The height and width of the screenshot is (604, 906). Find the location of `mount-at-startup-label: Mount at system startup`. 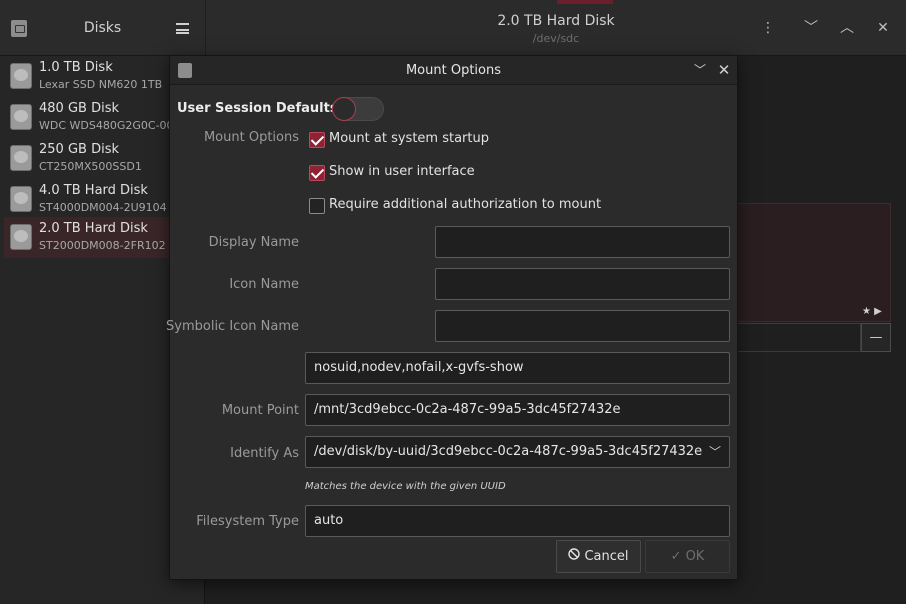

mount-at-startup-label: Mount at system startup is located at coordinates (409, 138).